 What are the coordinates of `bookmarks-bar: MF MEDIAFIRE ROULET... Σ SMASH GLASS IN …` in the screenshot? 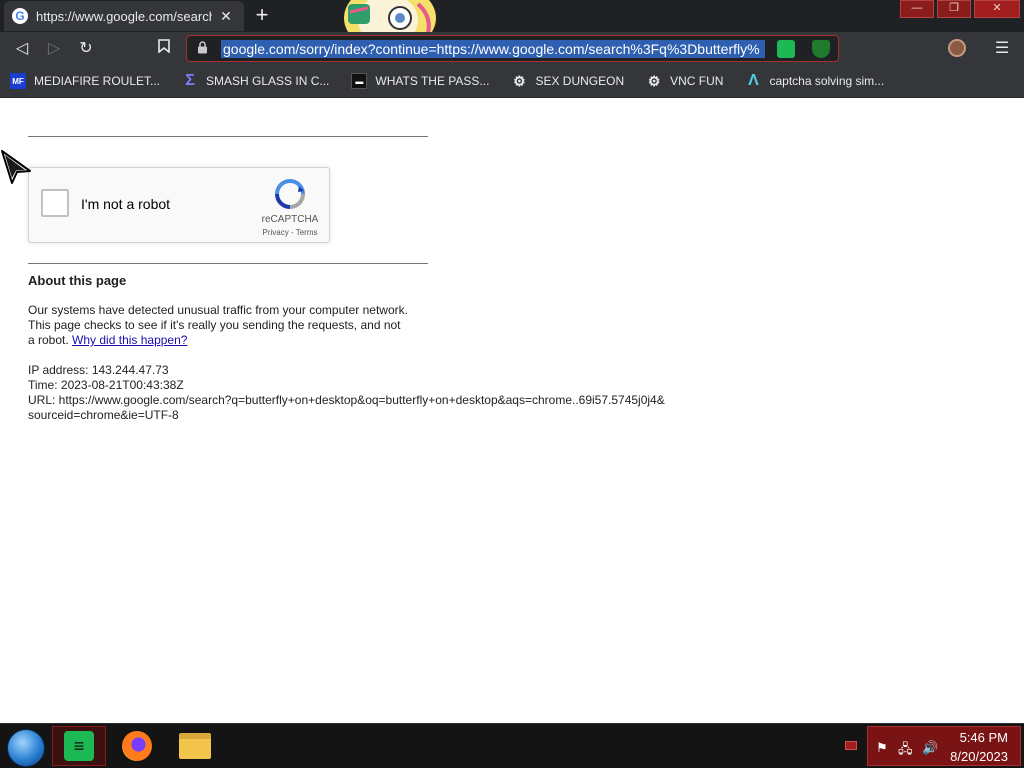 It's located at (512, 81).